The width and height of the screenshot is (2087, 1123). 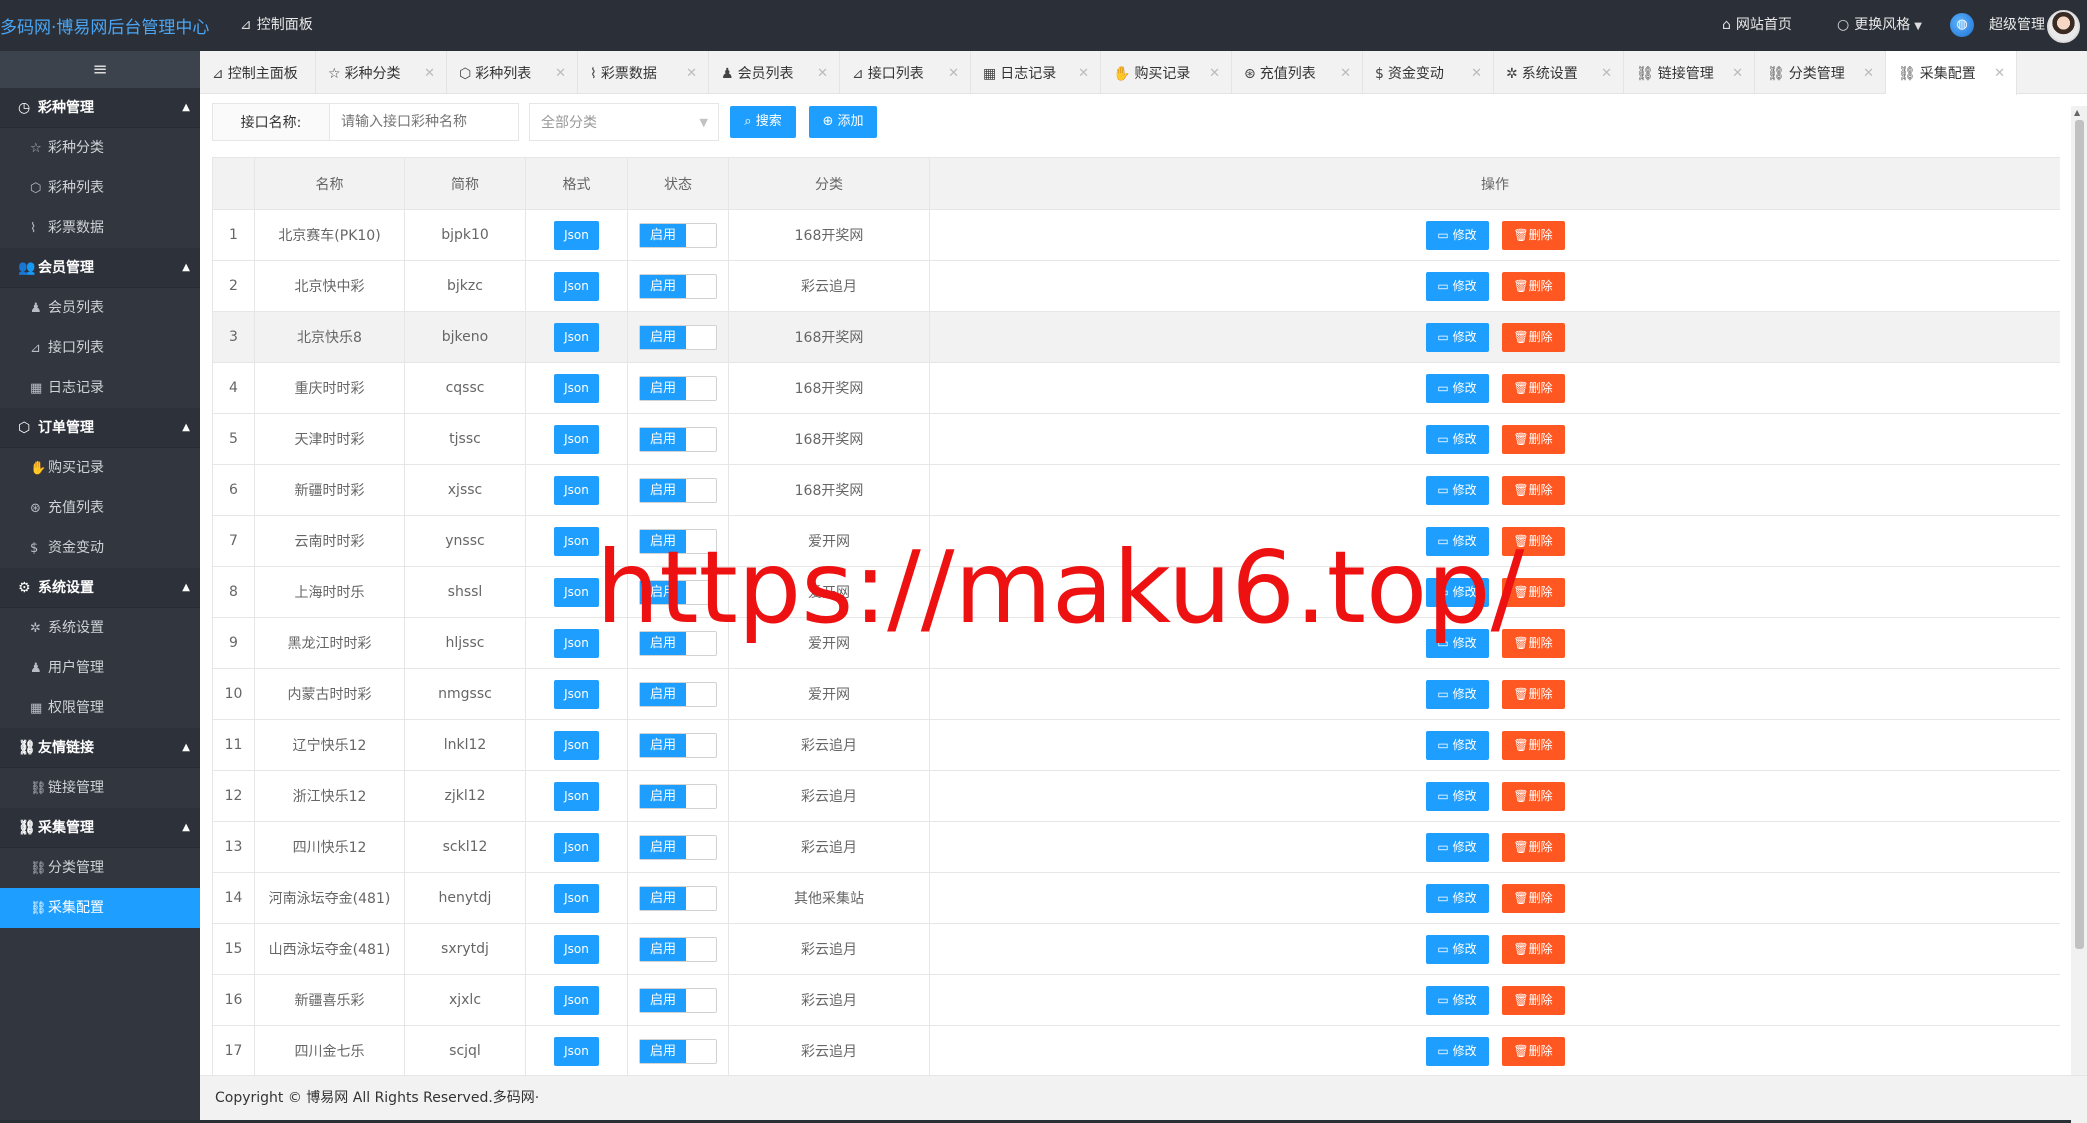 What do you see at coordinates (1036, 72) in the screenshot?
I see `tab-log: ▦ 日志记录 ✕` at bounding box center [1036, 72].